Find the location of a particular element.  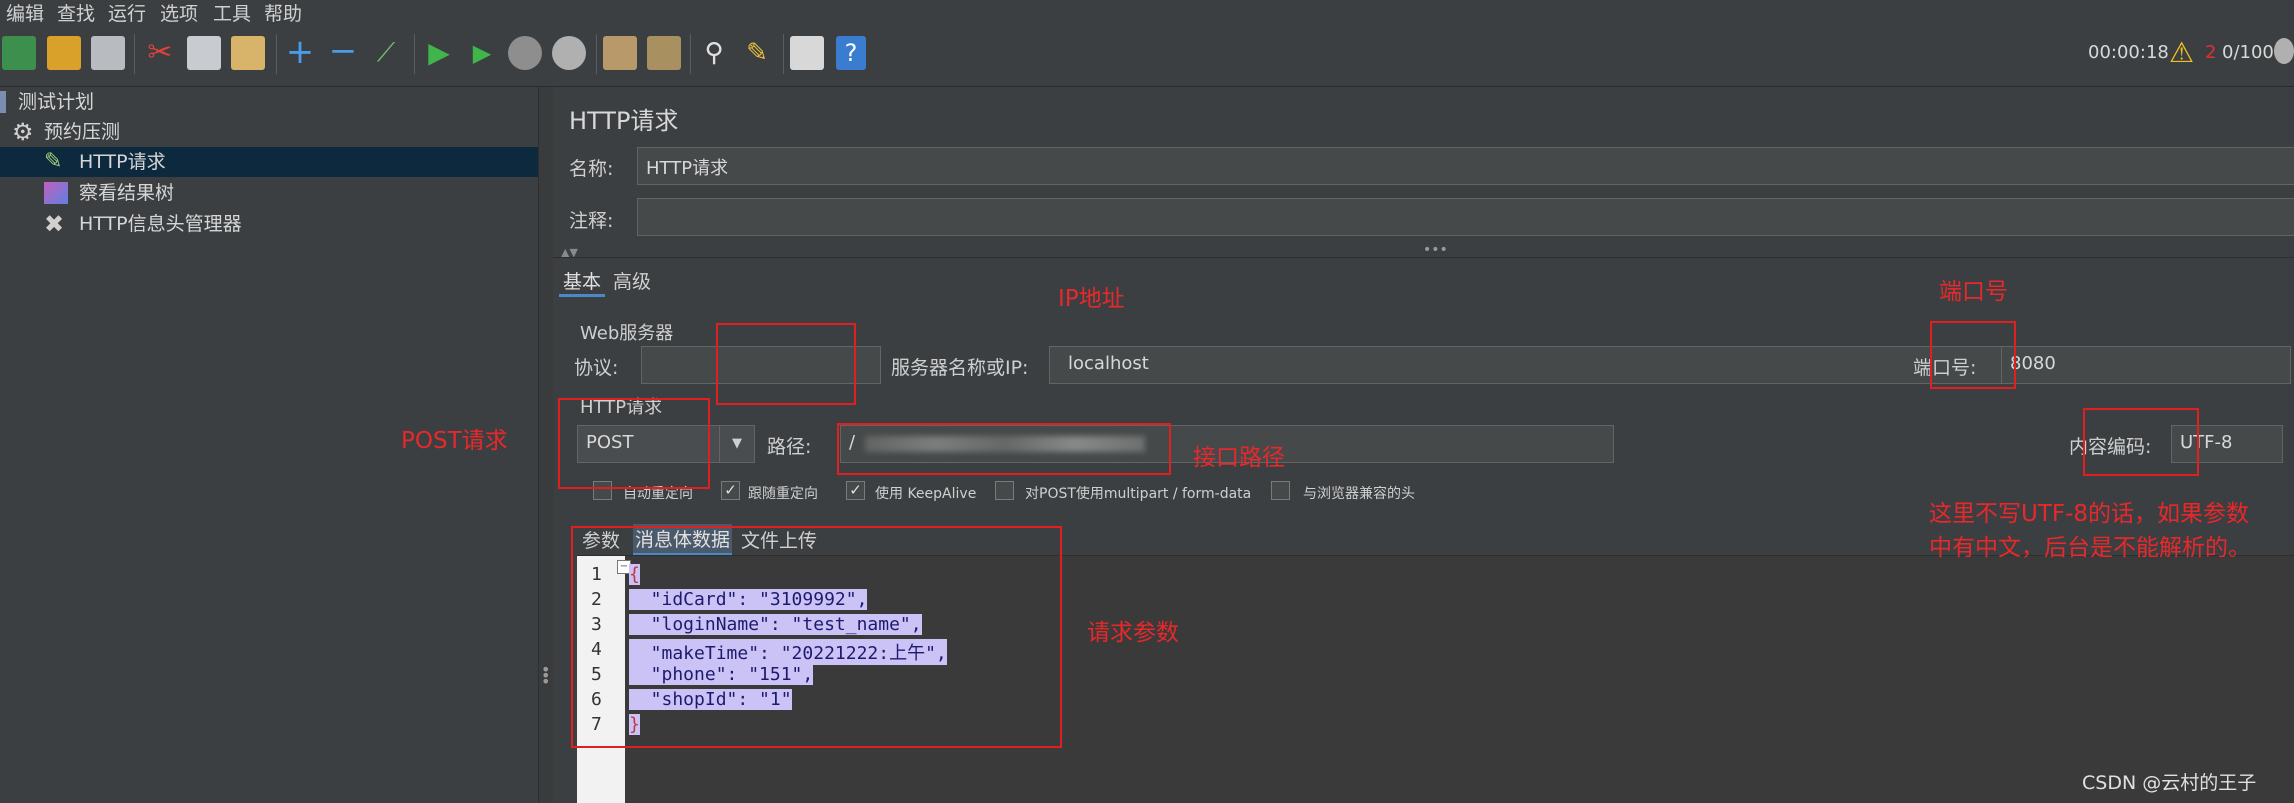

tab-advanced: 高级 is located at coordinates (632, 280).